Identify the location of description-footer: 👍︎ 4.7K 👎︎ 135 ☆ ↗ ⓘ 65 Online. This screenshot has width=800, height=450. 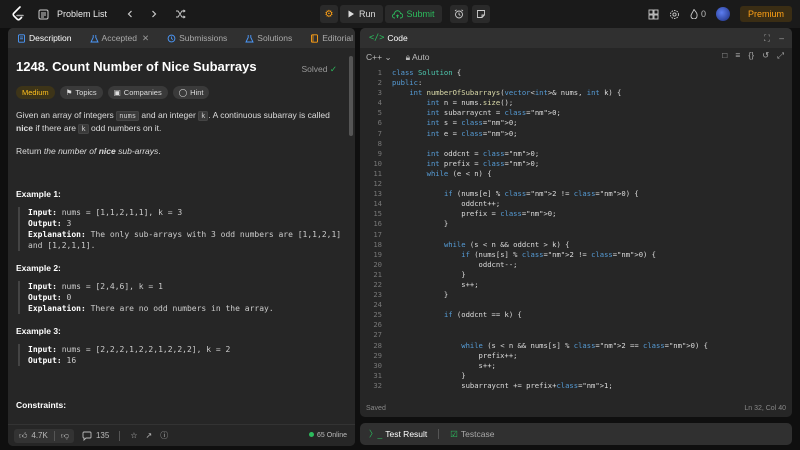
(181, 435).